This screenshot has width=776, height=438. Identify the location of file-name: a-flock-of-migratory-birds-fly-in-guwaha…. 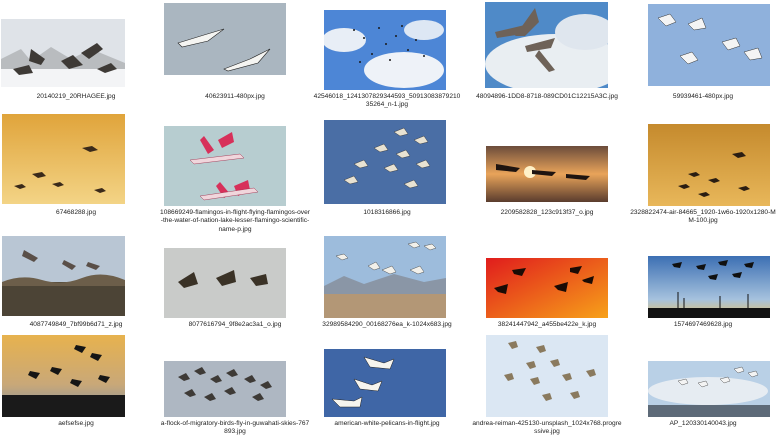
(235, 428).